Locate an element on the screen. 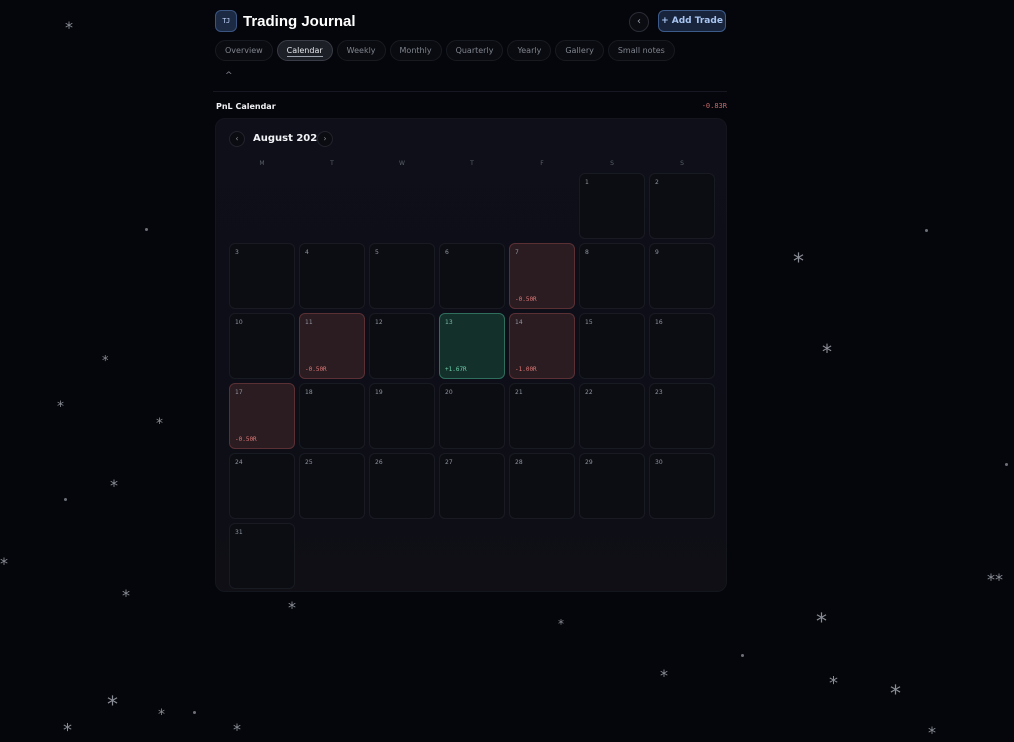 The width and height of the screenshot is (1014, 742). day-number: 13 is located at coordinates (449, 322).